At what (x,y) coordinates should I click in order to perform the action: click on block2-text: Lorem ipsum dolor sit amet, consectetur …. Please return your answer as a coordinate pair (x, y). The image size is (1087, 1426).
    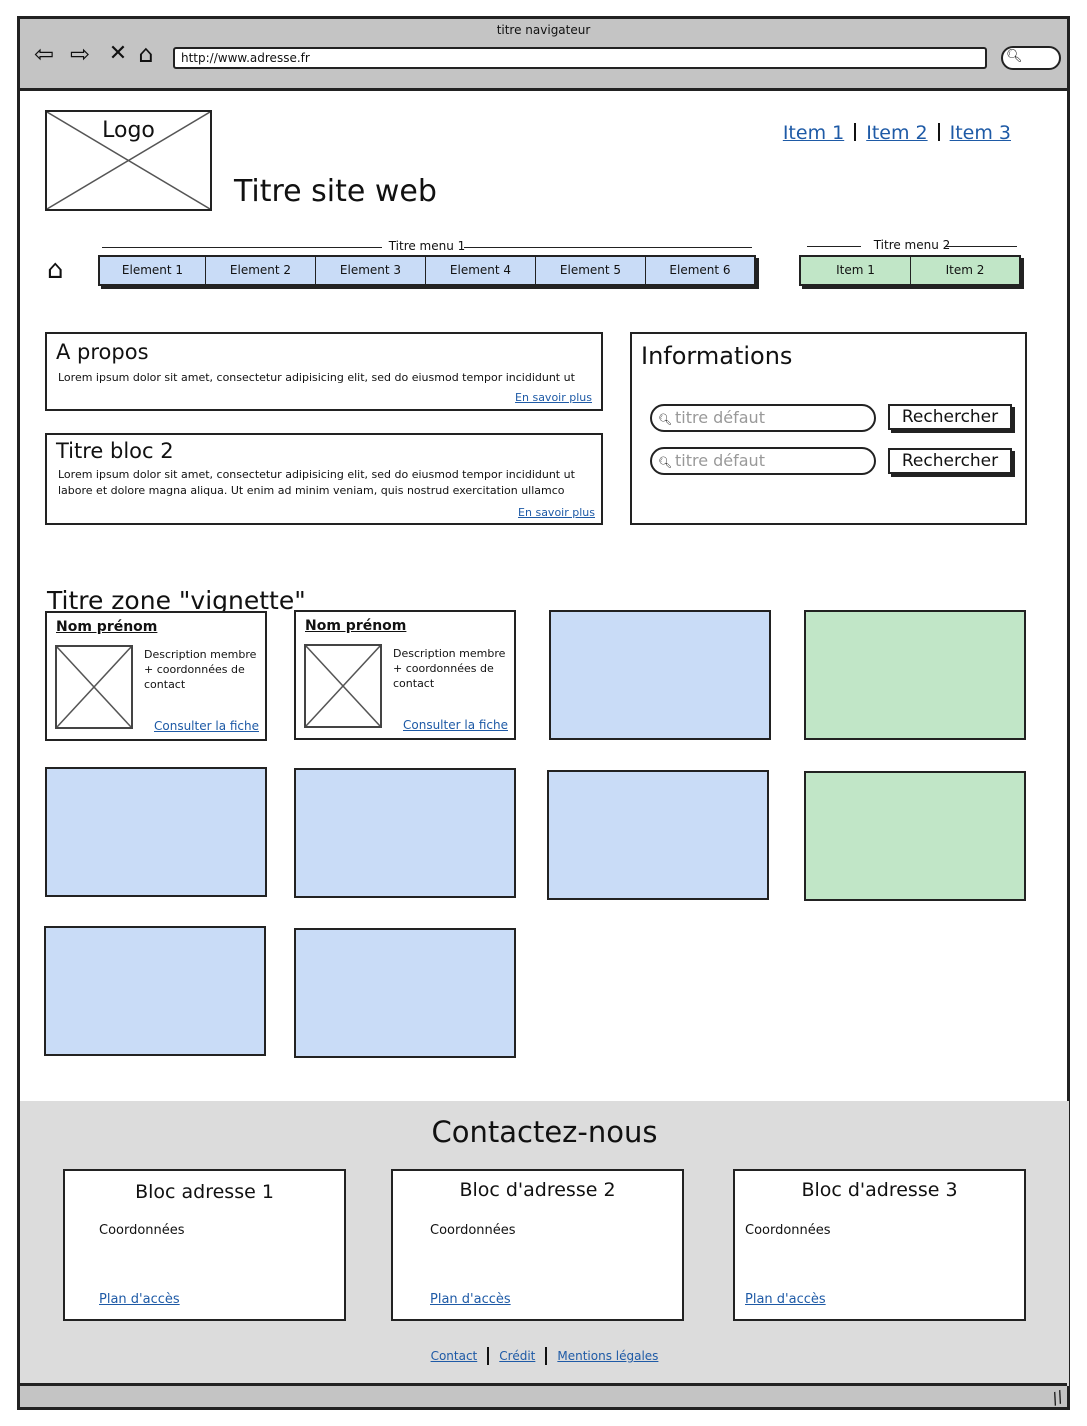
    Looking at the image, I should click on (316, 482).